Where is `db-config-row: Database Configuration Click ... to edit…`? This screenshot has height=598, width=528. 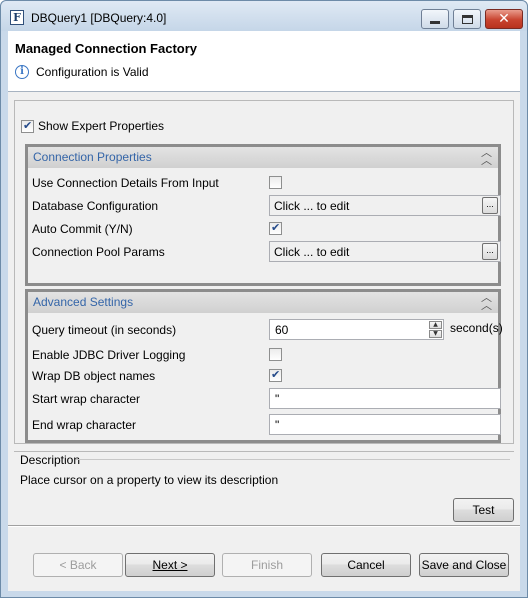 db-config-row: Database Configuration Click ... to edit… is located at coordinates (266, 206).